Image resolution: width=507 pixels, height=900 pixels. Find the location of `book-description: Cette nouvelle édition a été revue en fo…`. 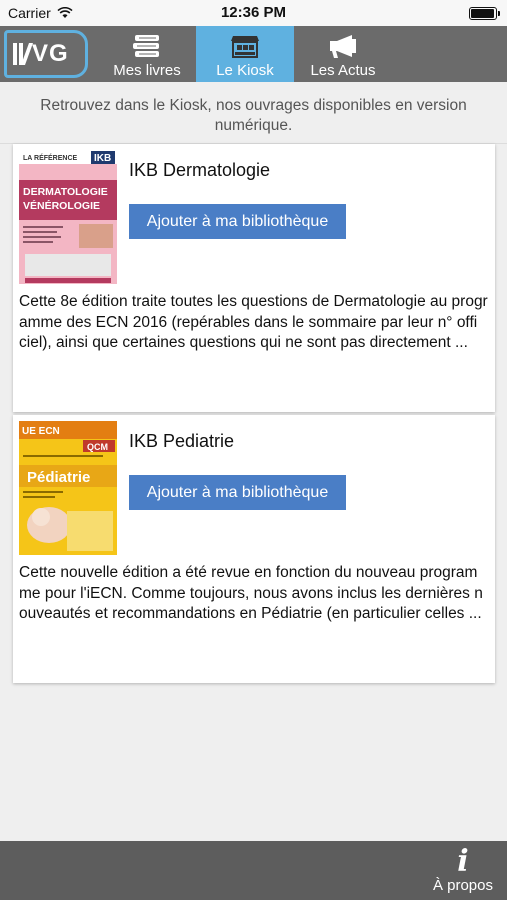

book-description: Cette nouvelle édition a été revue en fo… is located at coordinates (251, 593).